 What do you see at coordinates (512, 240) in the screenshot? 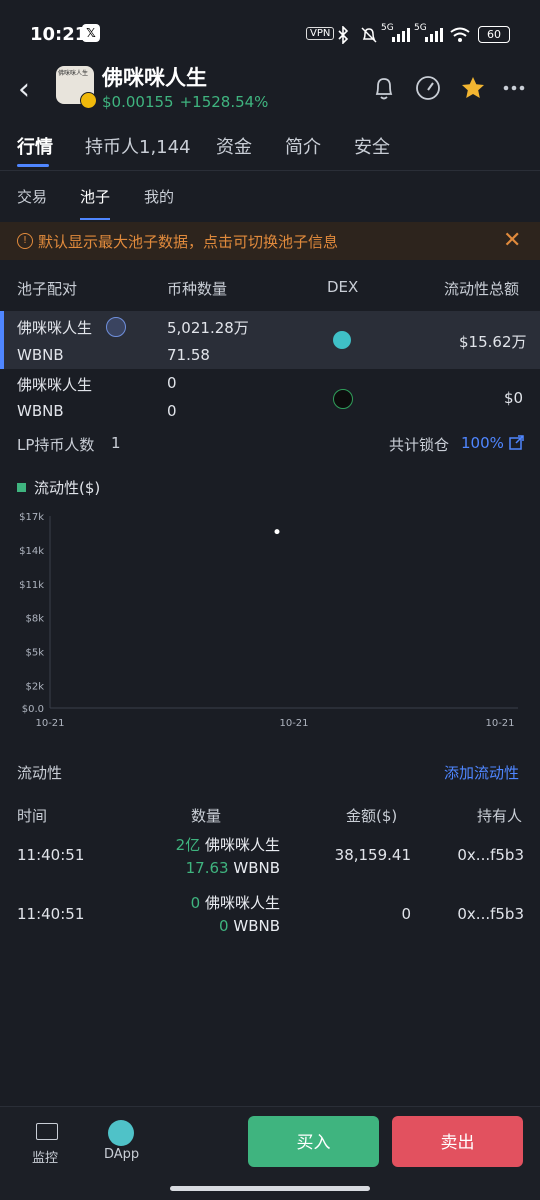
I see `close-icon: ✕` at bounding box center [512, 240].